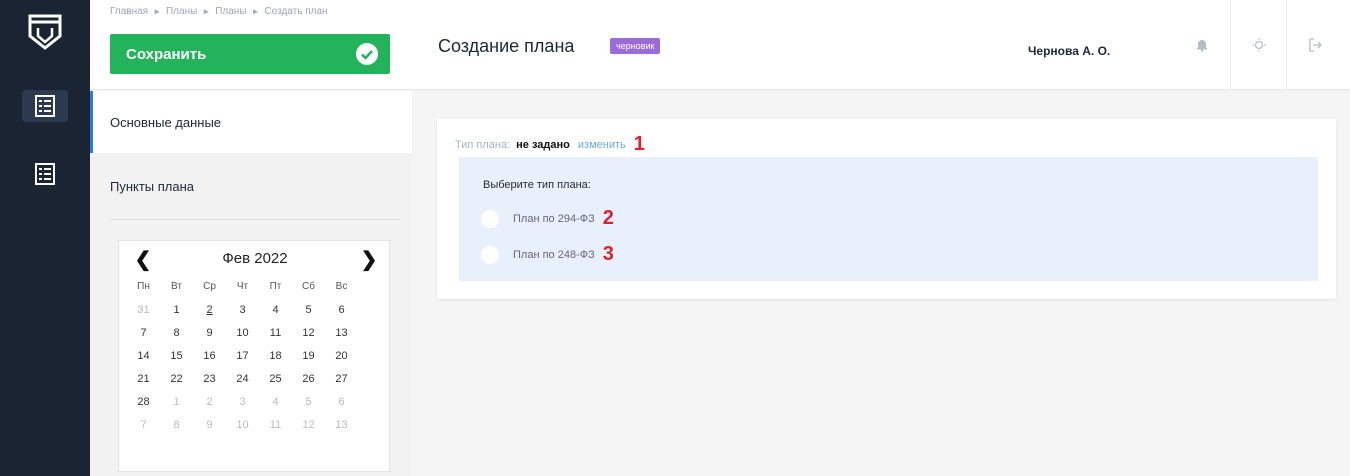  I want to click on check-icon, so click(367, 54).